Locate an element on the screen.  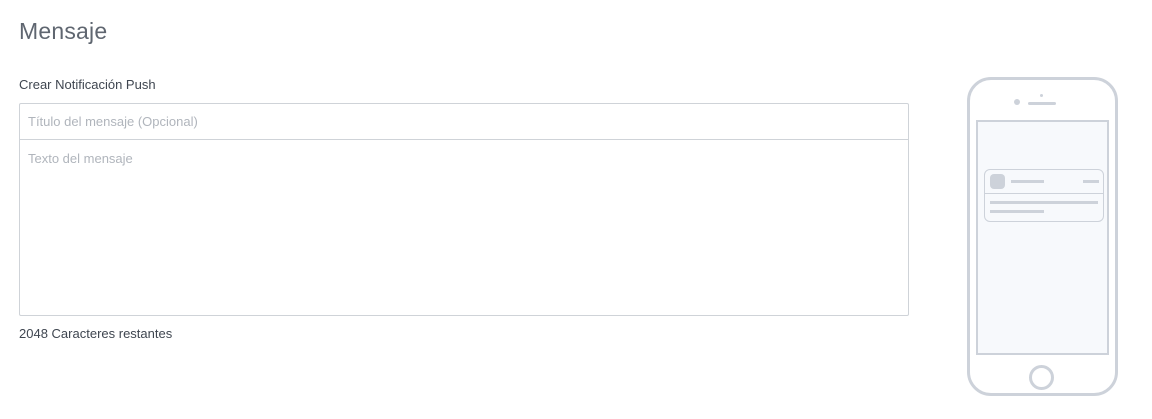
phone-home-button-icon is located at coordinates (1041, 377).